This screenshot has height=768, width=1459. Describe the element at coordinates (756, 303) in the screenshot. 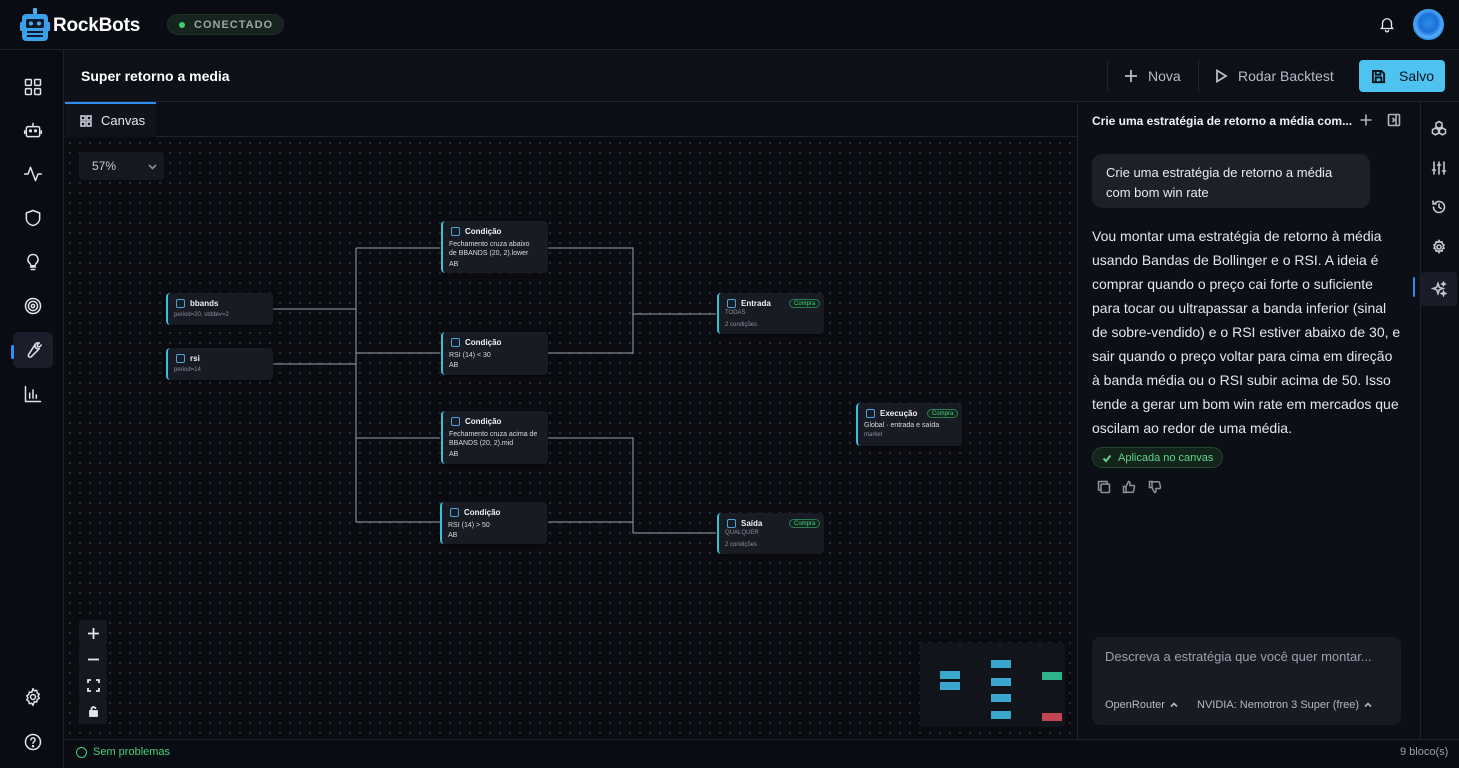

I see `node-title: Entrada` at that location.